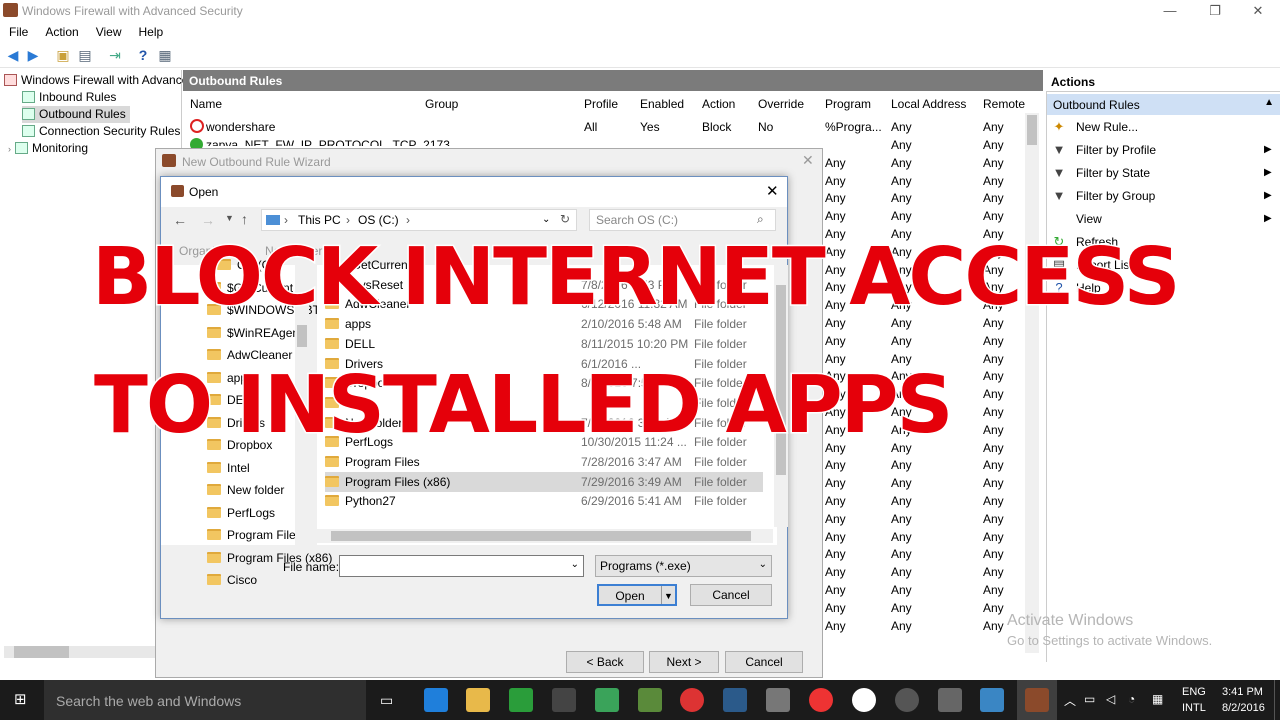  What do you see at coordinates (143, 55) in the screenshot?
I see `help-icon: ?` at bounding box center [143, 55].